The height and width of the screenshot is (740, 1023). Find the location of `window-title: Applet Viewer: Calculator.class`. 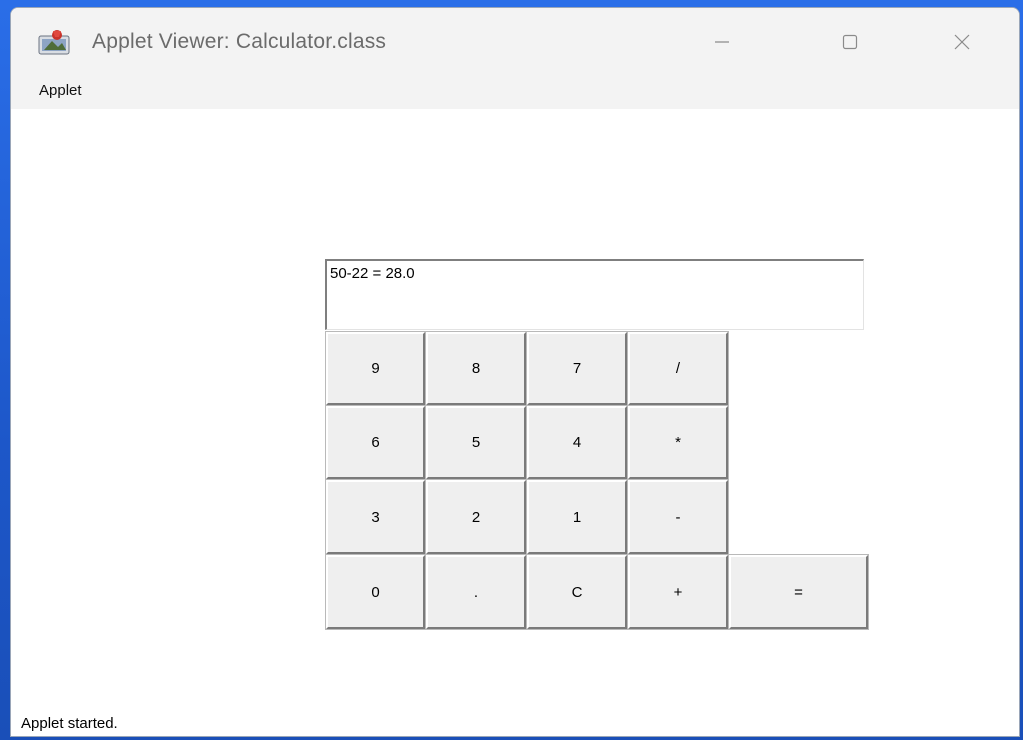

window-title: Applet Viewer: Calculator.class is located at coordinates (239, 41).